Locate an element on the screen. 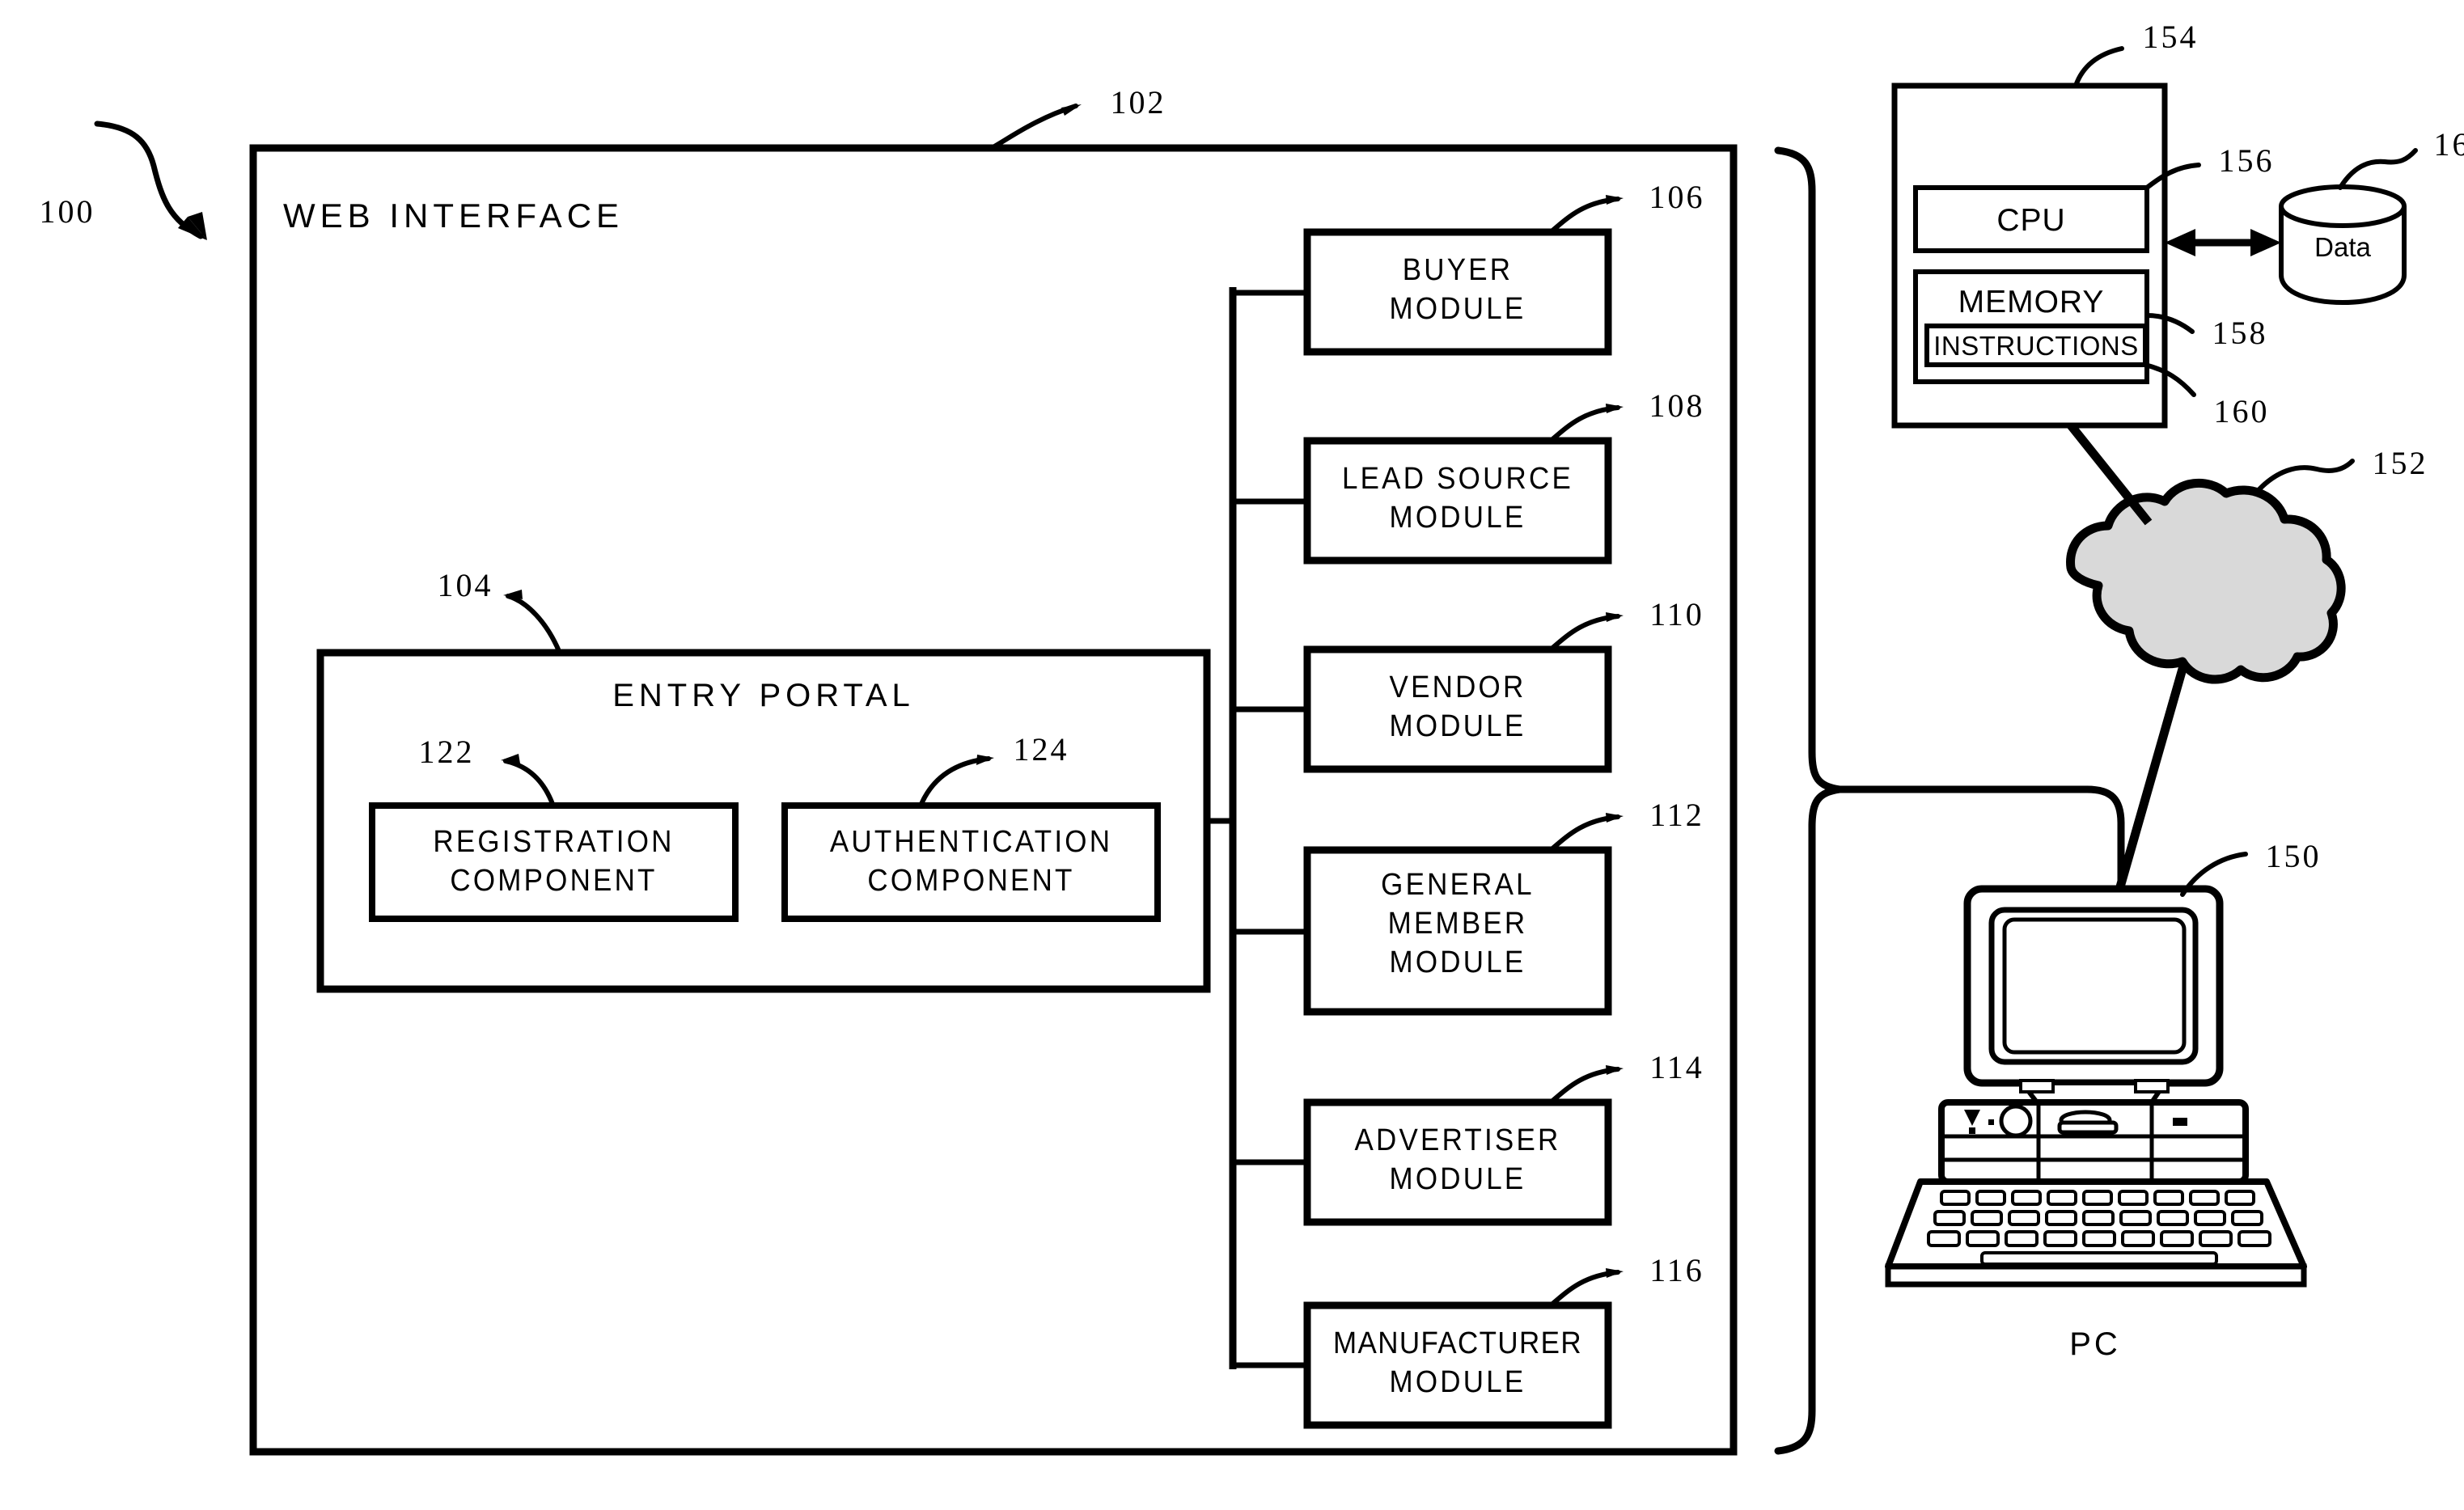 Image resolution: width=2464 pixels, height=1510 pixels. ref-number-160: 160 is located at coordinates (2241, 411).